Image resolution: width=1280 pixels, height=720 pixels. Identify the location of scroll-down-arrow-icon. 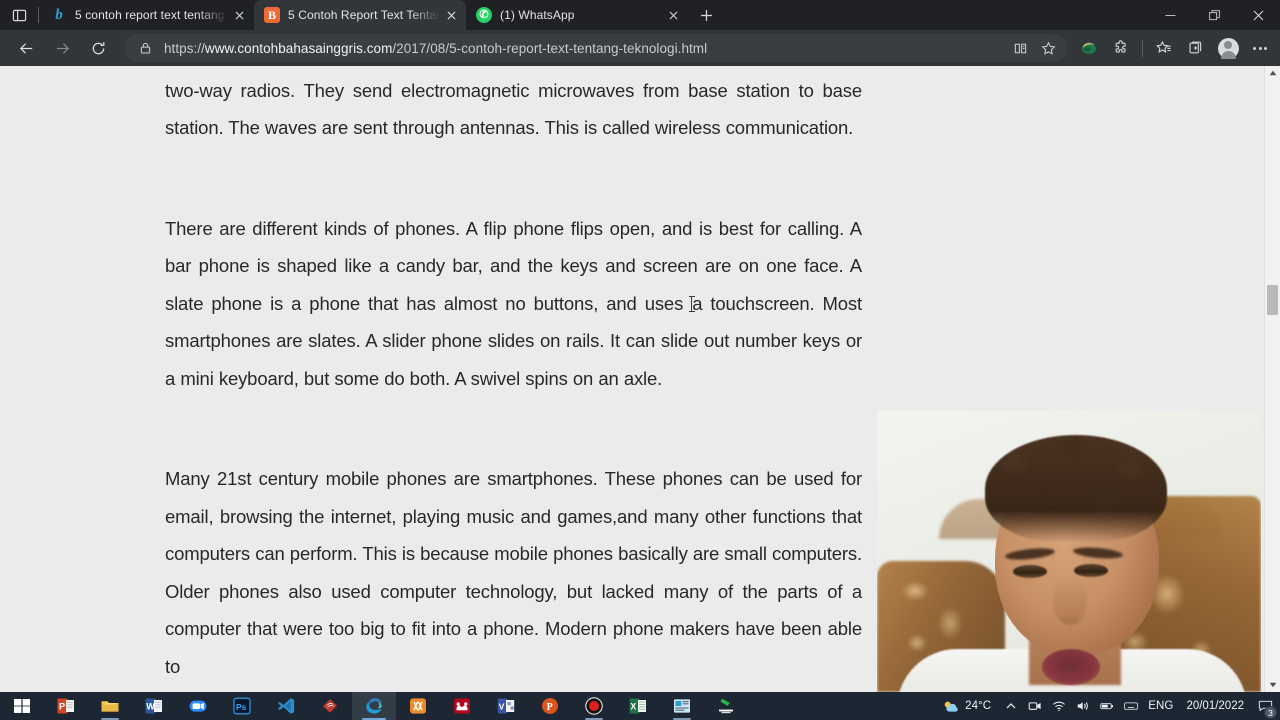
(1272, 685).